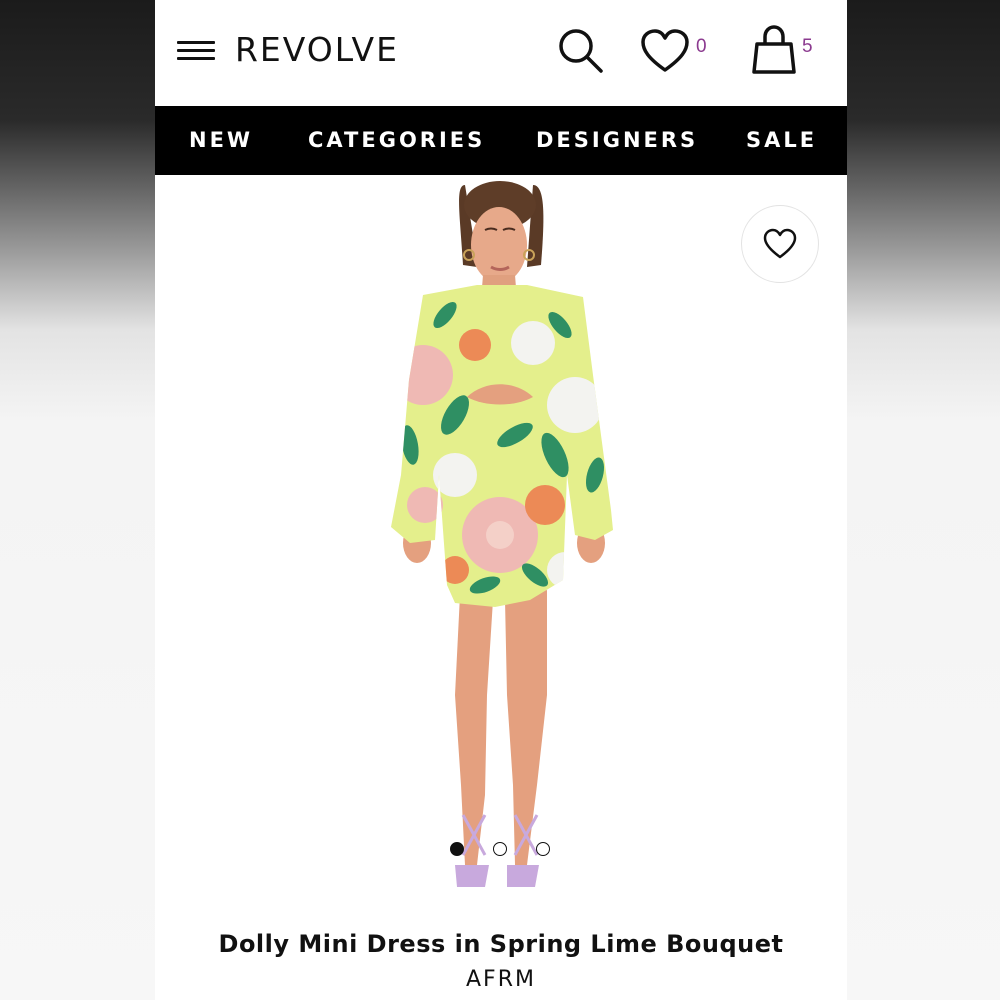 The width and height of the screenshot is (1000, 1000). What do you see at coordinates (501, 944) in the screenshot?
I see `product-title: Dolly Mini Dress in Spring Lime Bouquet` at bounding box center [501, 944].